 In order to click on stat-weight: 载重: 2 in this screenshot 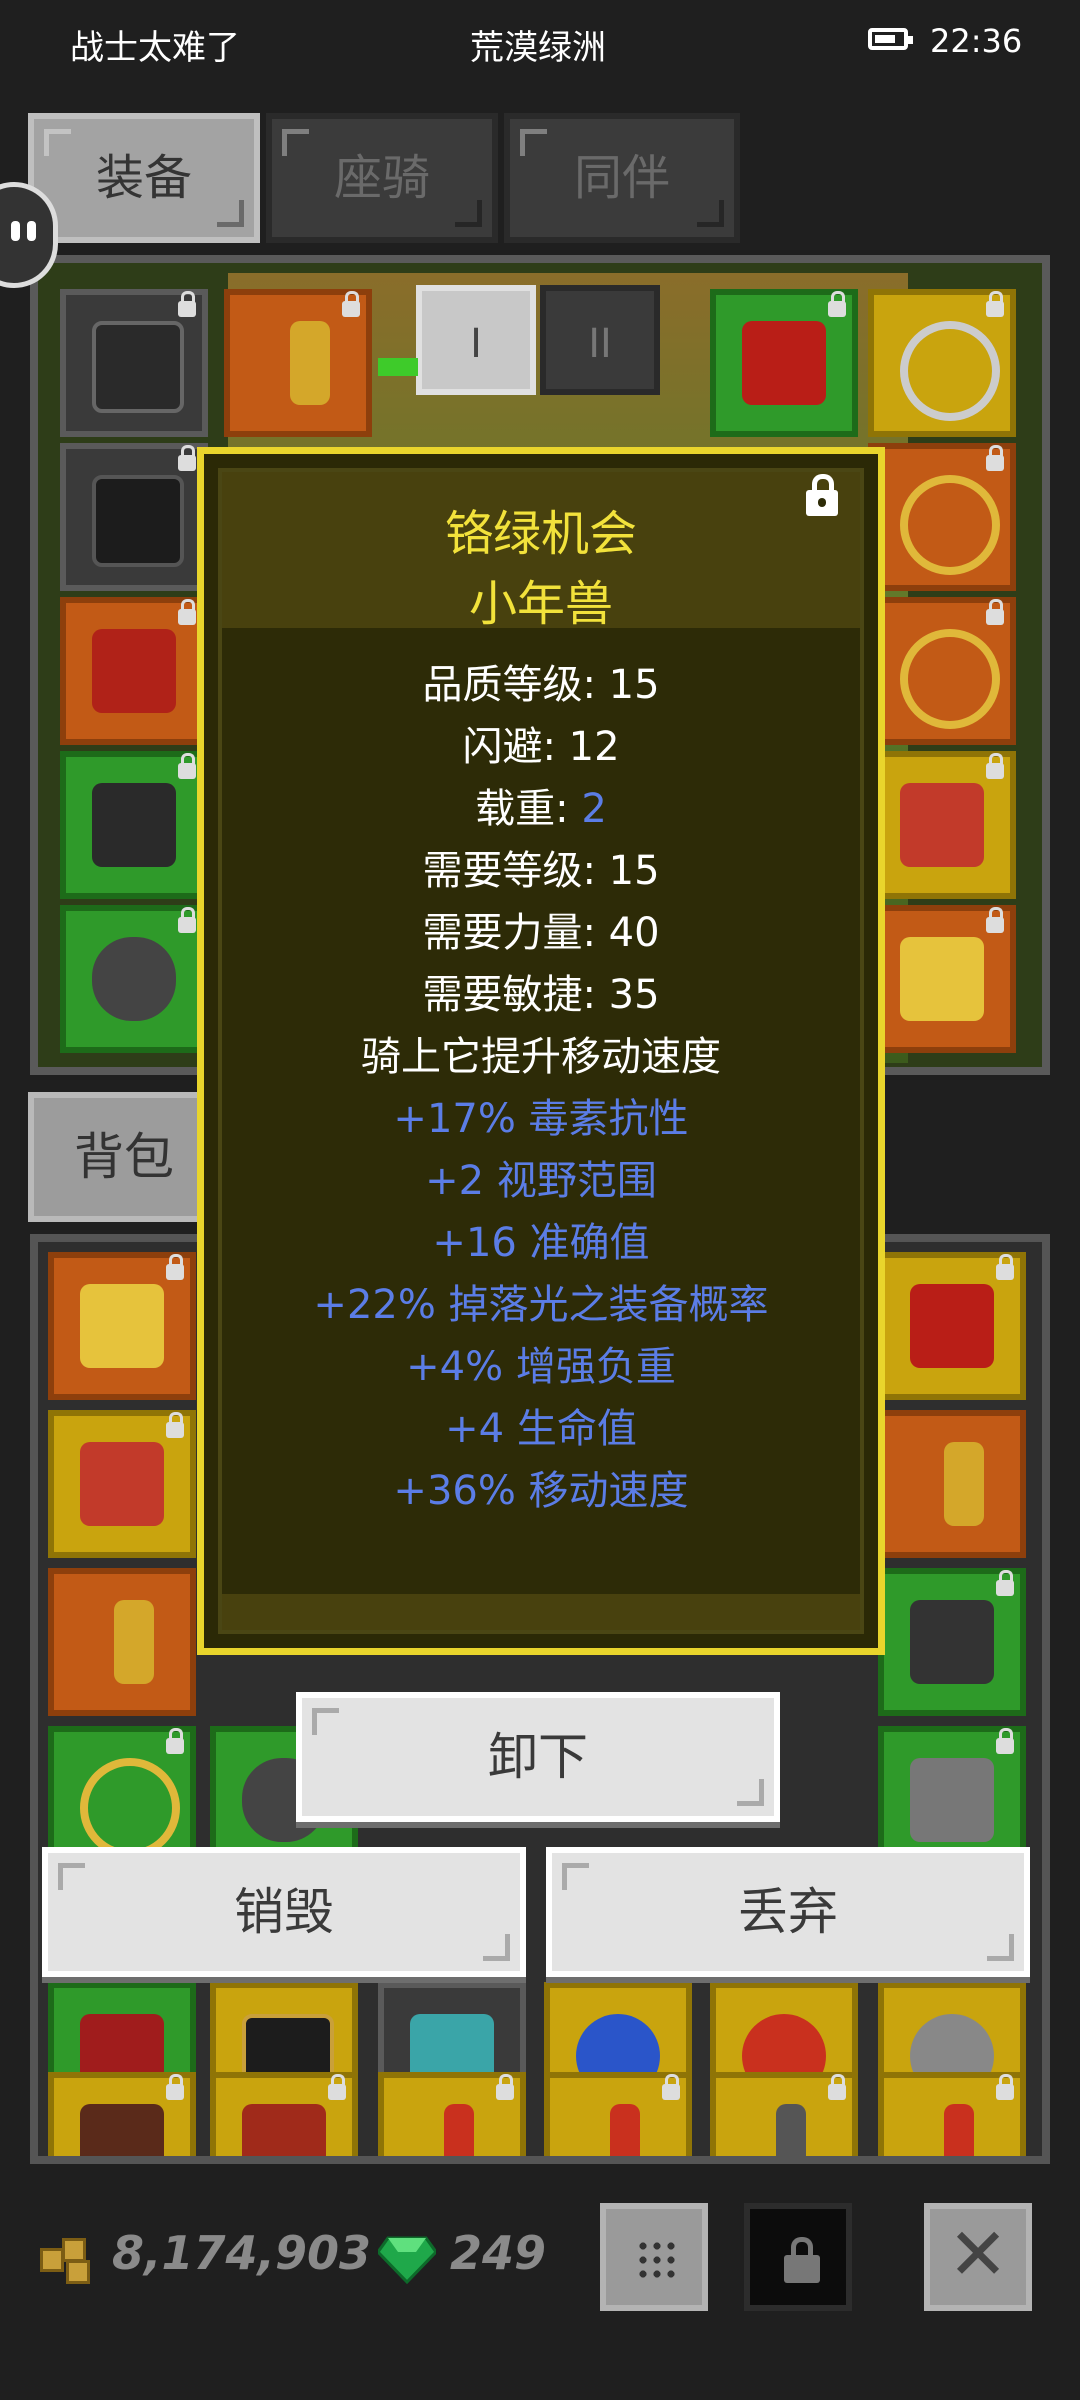, I will do `click(541, 805)`.